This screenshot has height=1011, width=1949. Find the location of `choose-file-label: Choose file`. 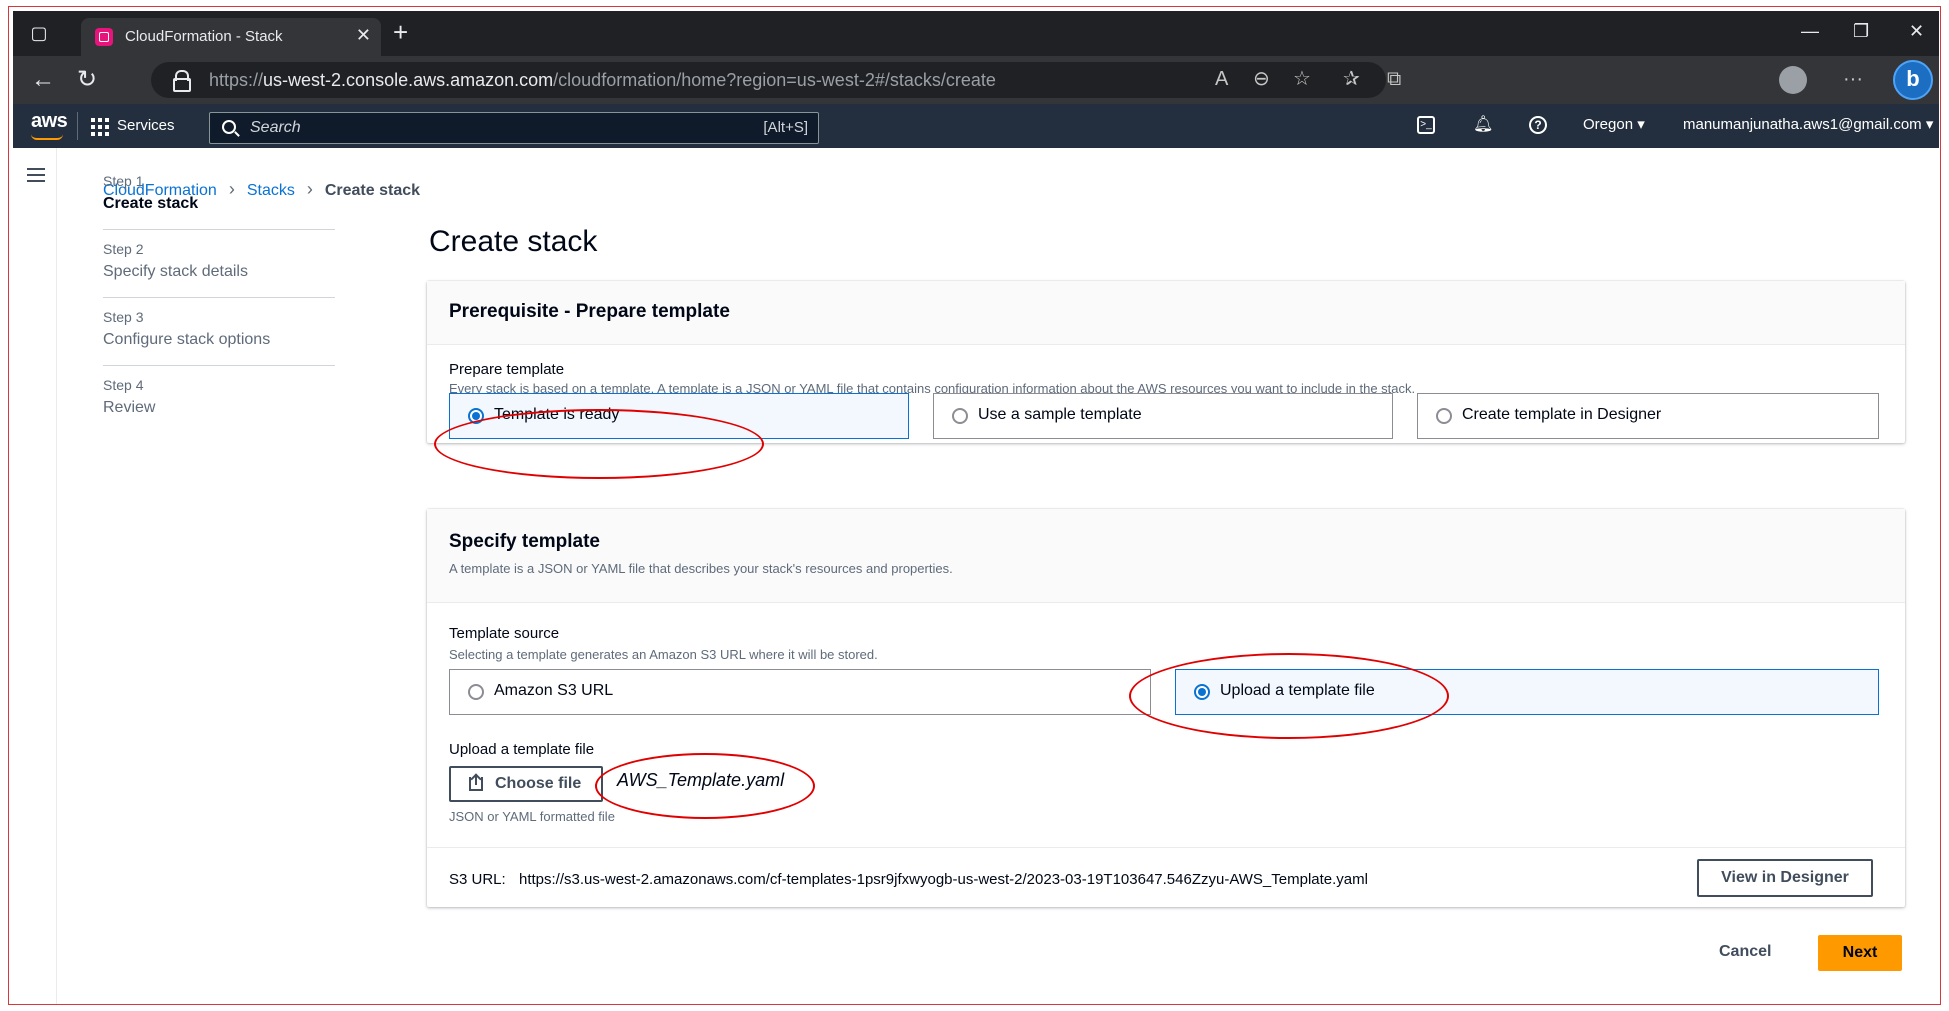

choose-file-label: Choose file is located at coordinates (538, 783).